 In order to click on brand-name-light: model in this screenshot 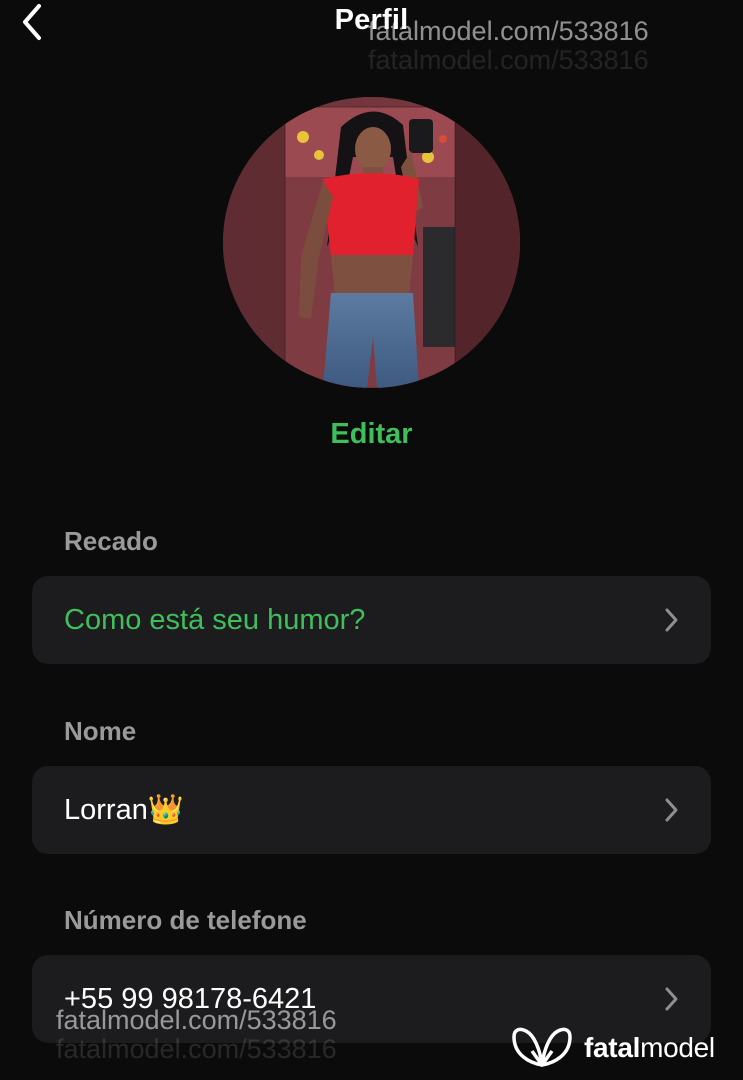, I will do `click(677, 1047)`.